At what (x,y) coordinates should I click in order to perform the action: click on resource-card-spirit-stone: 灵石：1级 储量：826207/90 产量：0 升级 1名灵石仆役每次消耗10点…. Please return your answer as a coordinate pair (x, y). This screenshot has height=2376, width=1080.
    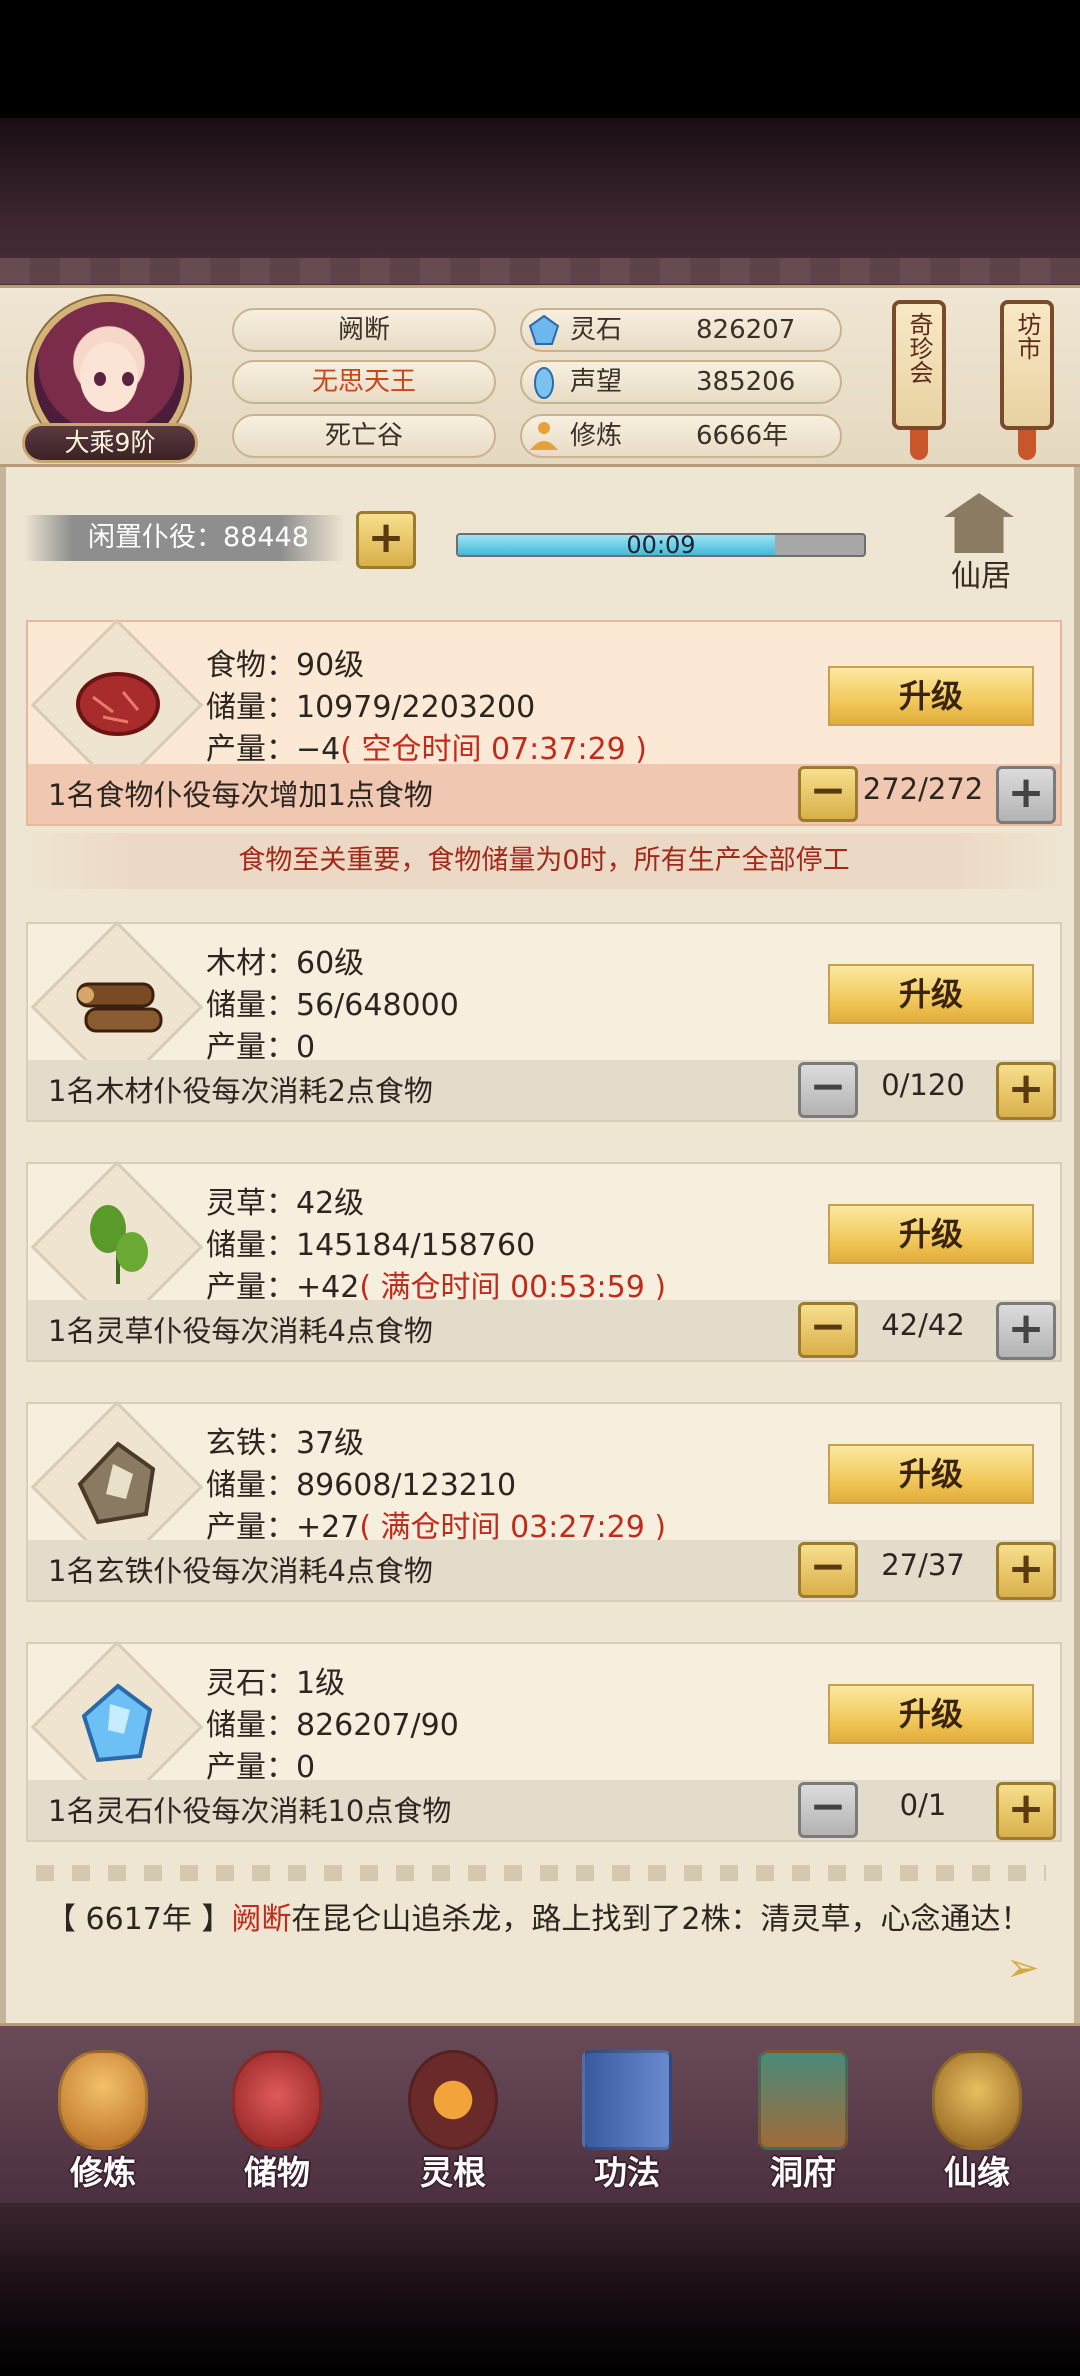
    Looking at the image, I should click on (544, 1741).